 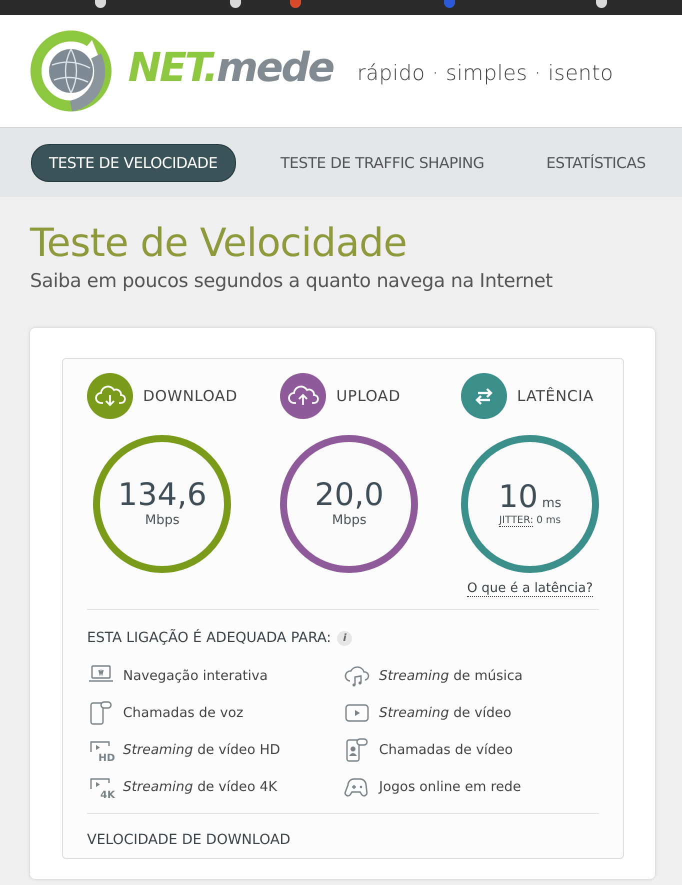 What do you see at coordinates (446, 750) in the screenshot?
I see `suitability-item: Chamadas de vídeo` at bounding box center [446, 750].